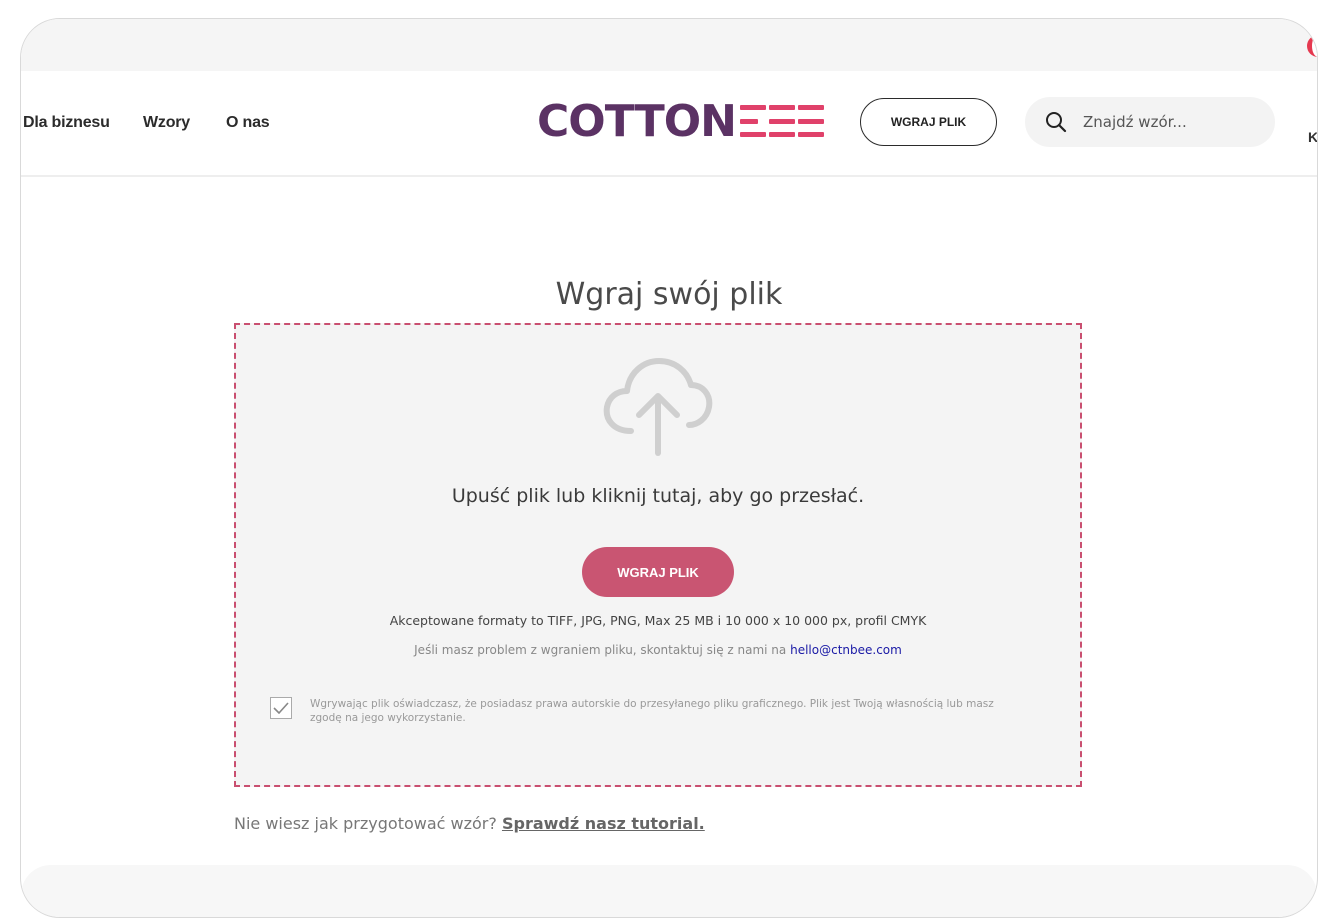  Describe the element at coordinates (603, 823) in the screenshot. I see `tutorial-link: Sprawdź nasz tutorial.` at that location.